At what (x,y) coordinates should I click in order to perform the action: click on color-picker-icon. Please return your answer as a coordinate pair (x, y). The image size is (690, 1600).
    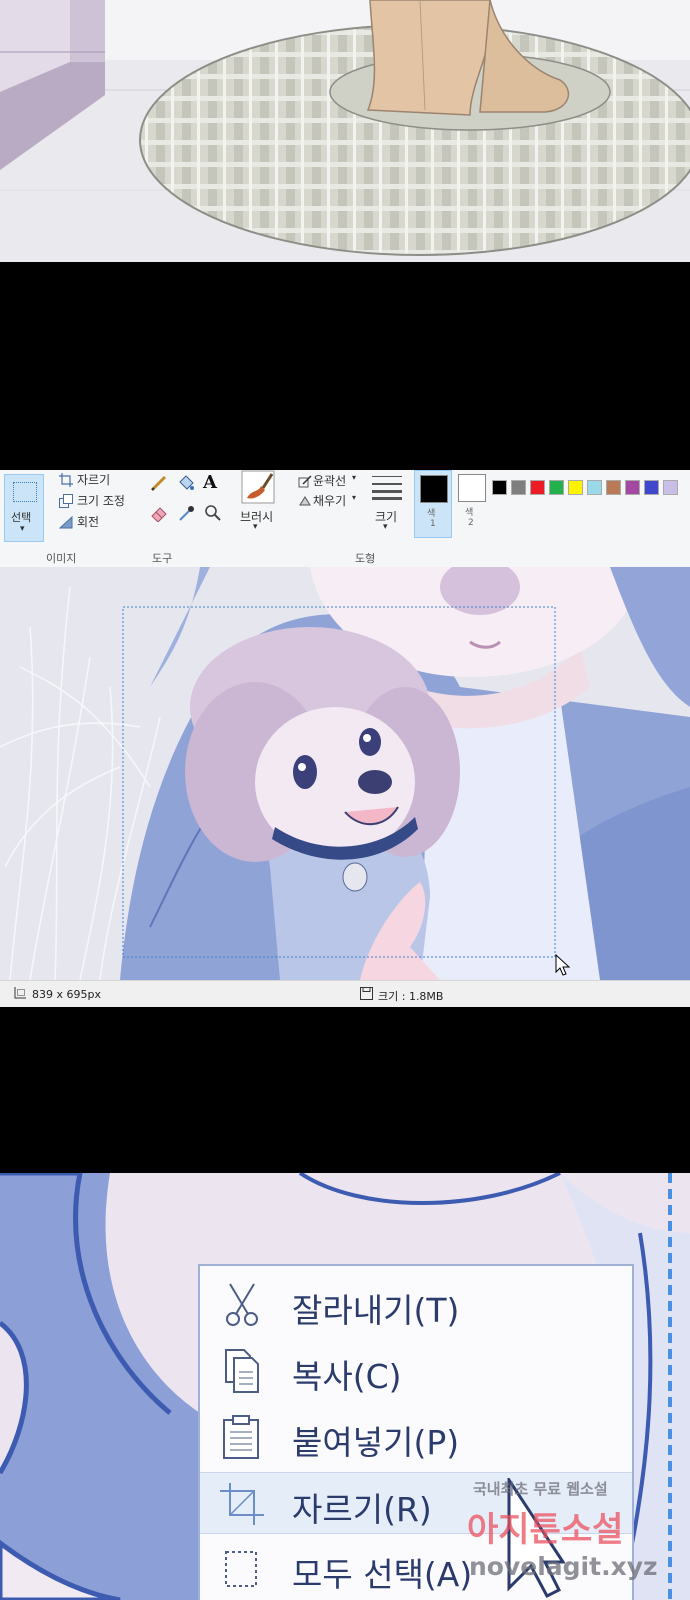
    Looking at the image, I should click on (187, 513).